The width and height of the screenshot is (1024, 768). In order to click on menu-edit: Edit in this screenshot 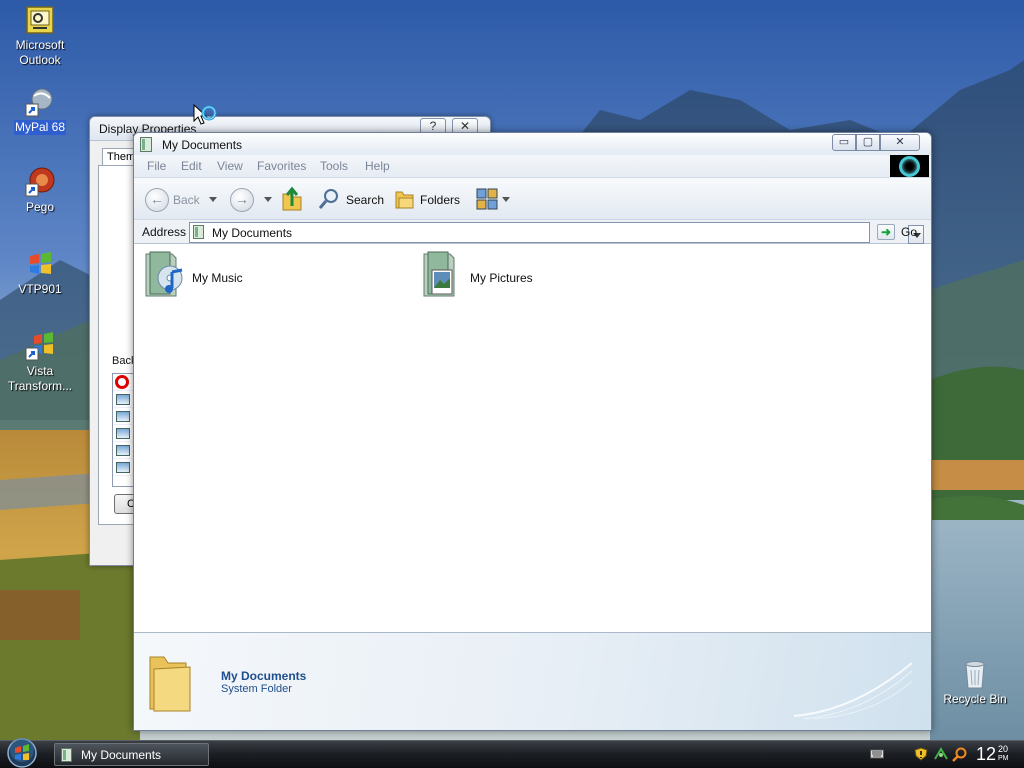, I will do `click(191, 166)`.